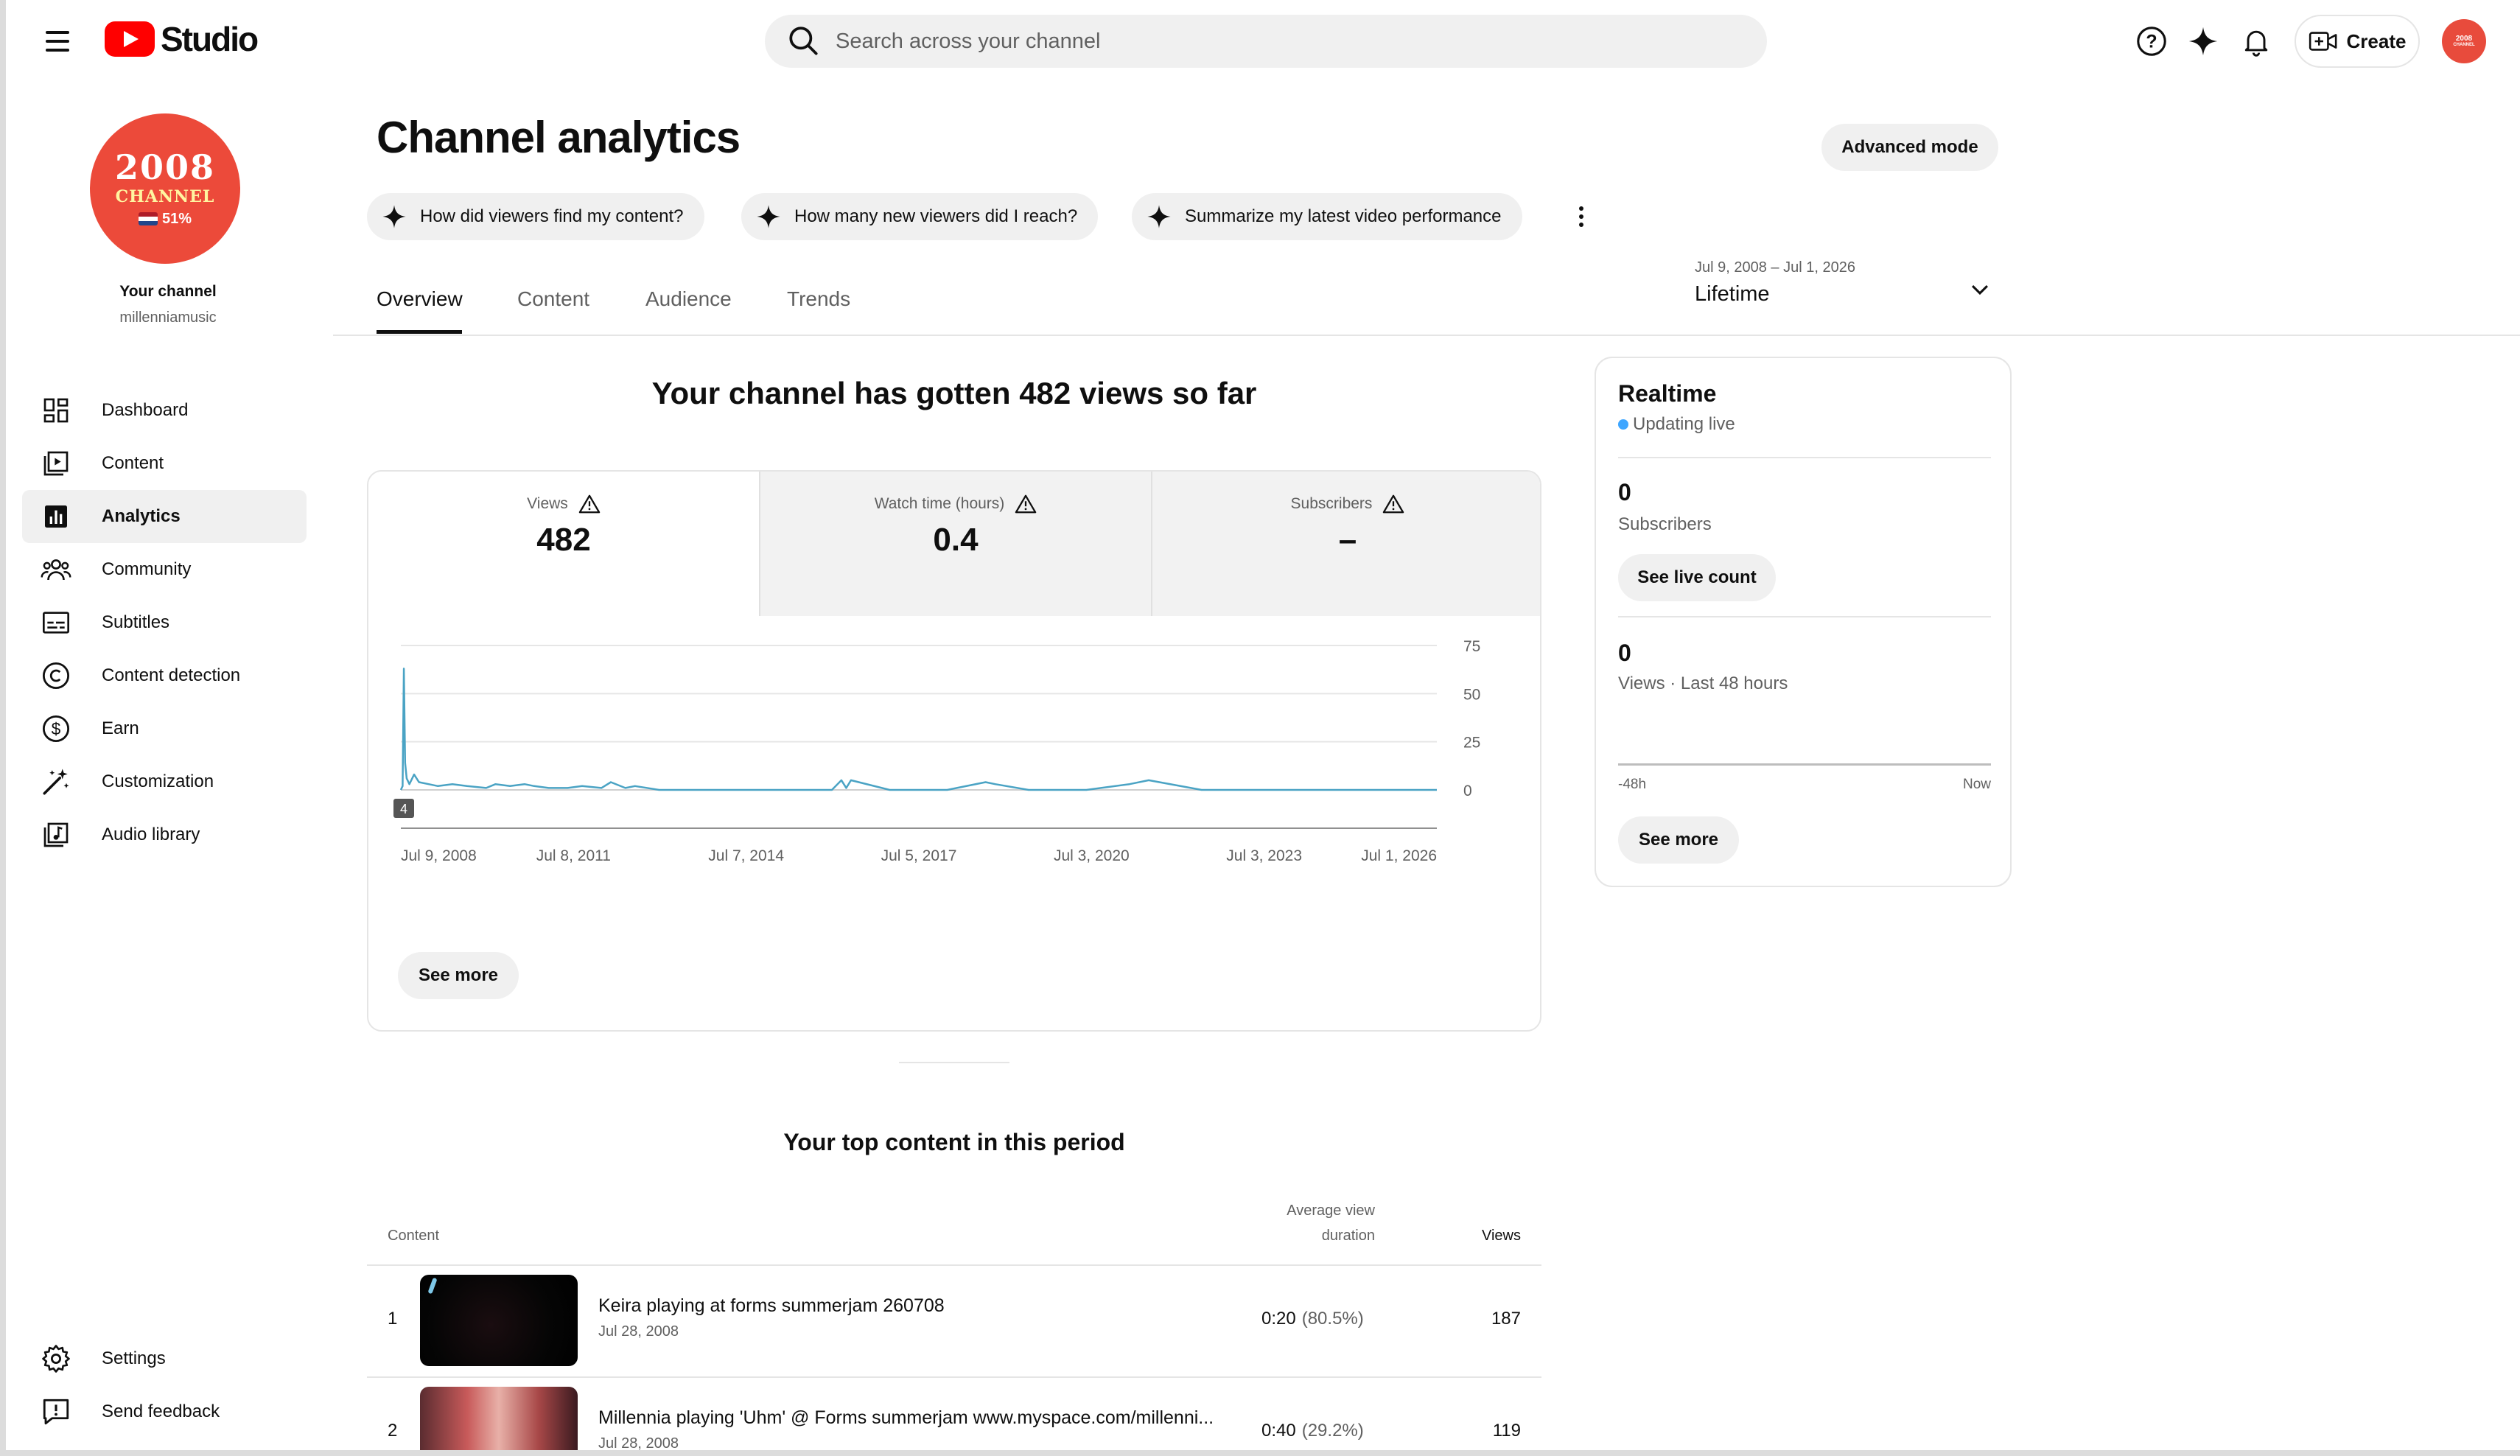 The width and height of the screenshot is (2520, 1456). I want to click on chart-annotation-label: 4, so click(403, 809).